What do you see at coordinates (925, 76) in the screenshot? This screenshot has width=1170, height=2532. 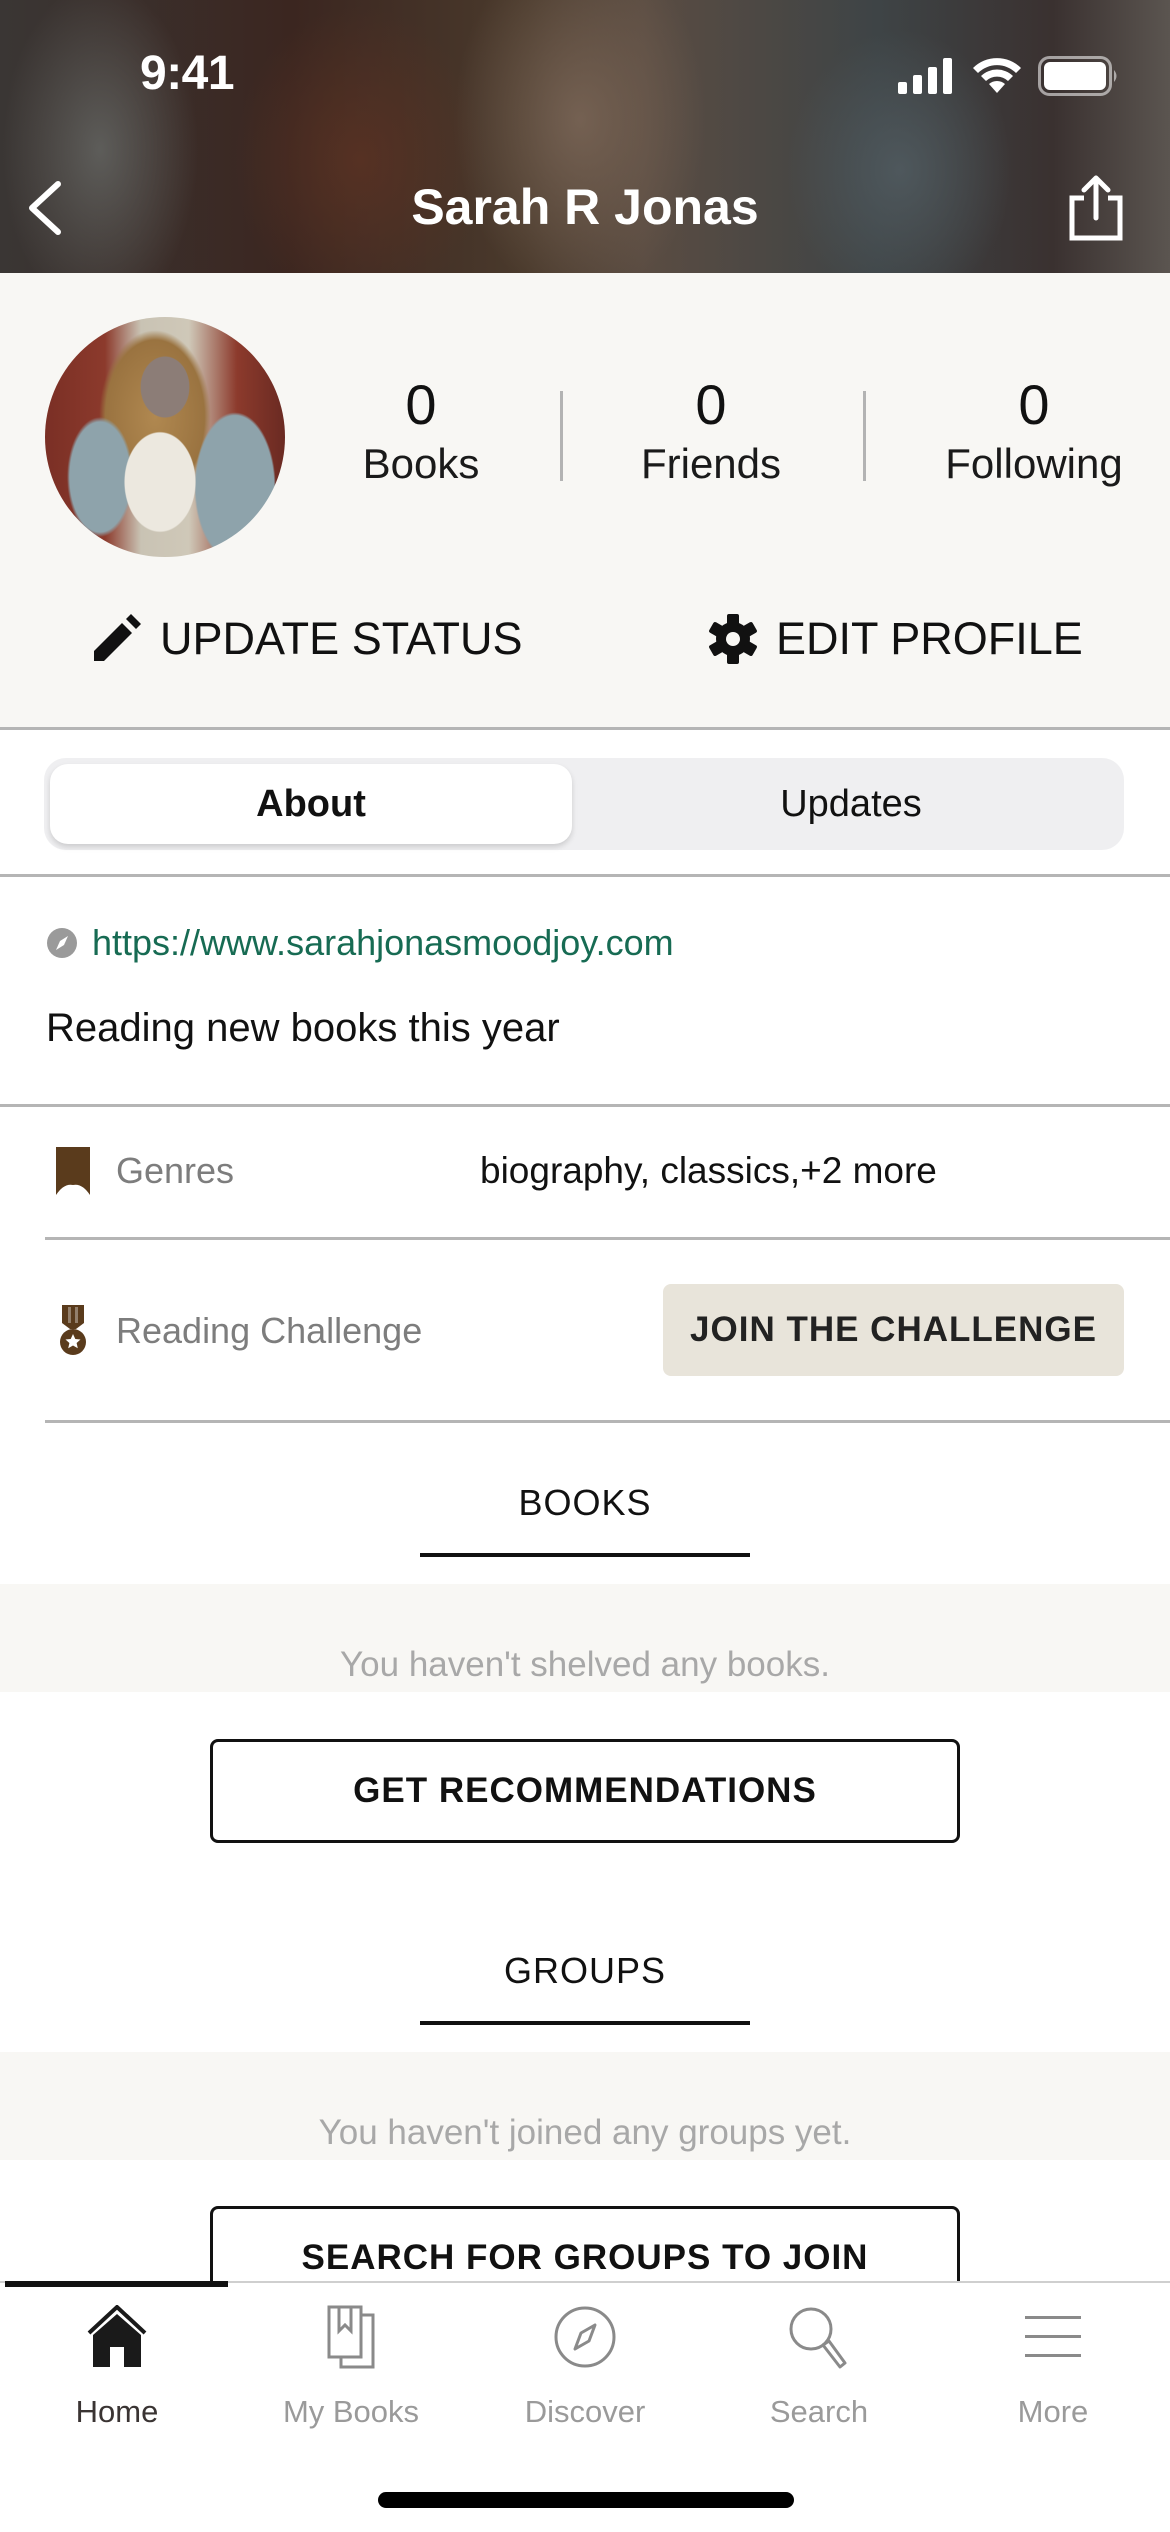 I see `cellular-signal-icon` at bounding box center [925, 76].